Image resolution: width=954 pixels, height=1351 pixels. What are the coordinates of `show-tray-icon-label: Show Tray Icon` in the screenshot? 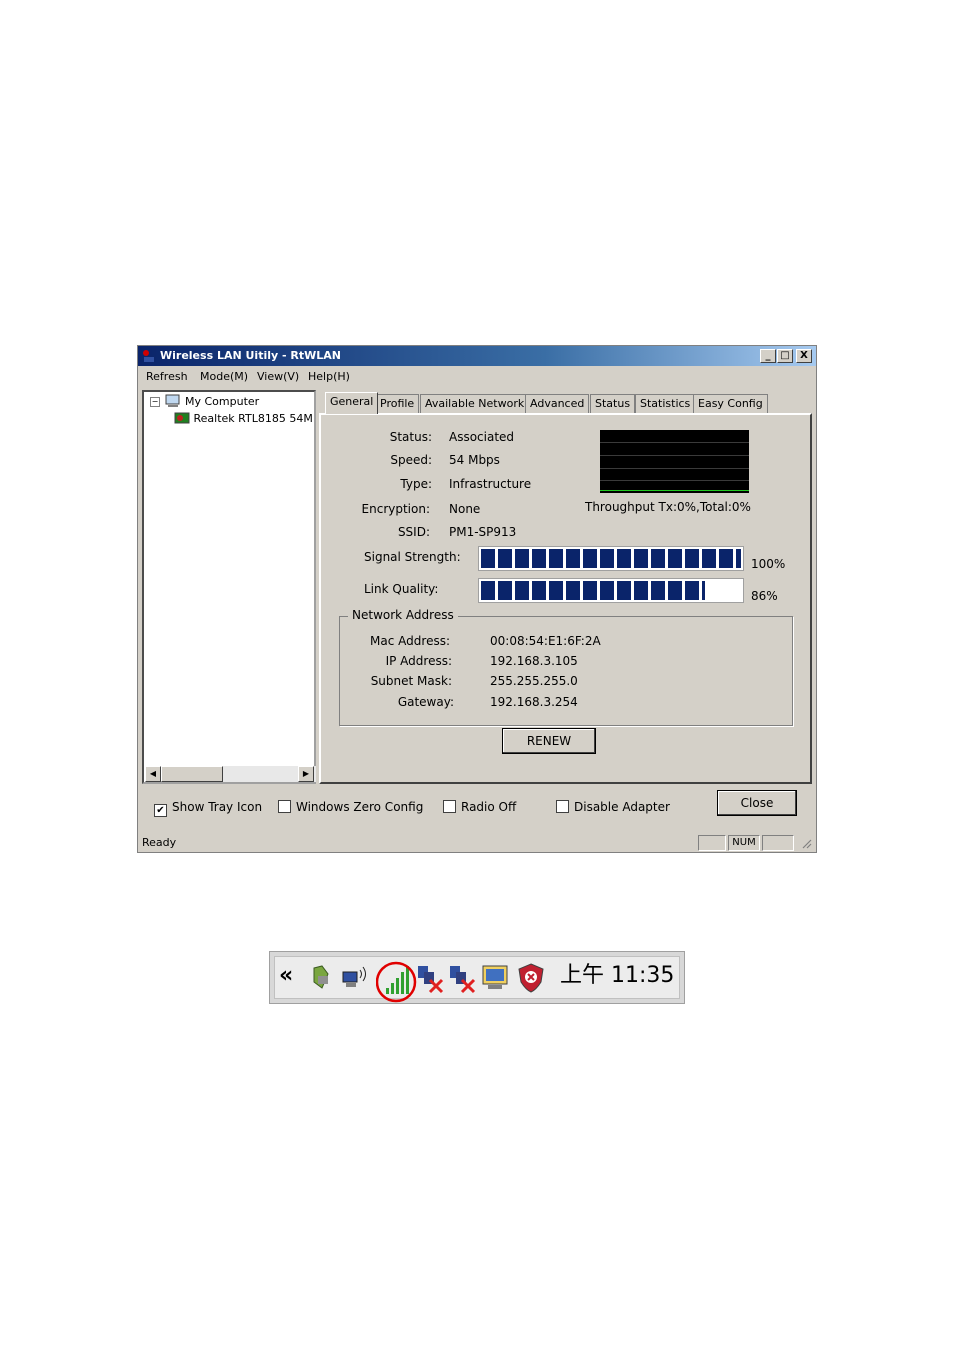 It's located at (217, 807).